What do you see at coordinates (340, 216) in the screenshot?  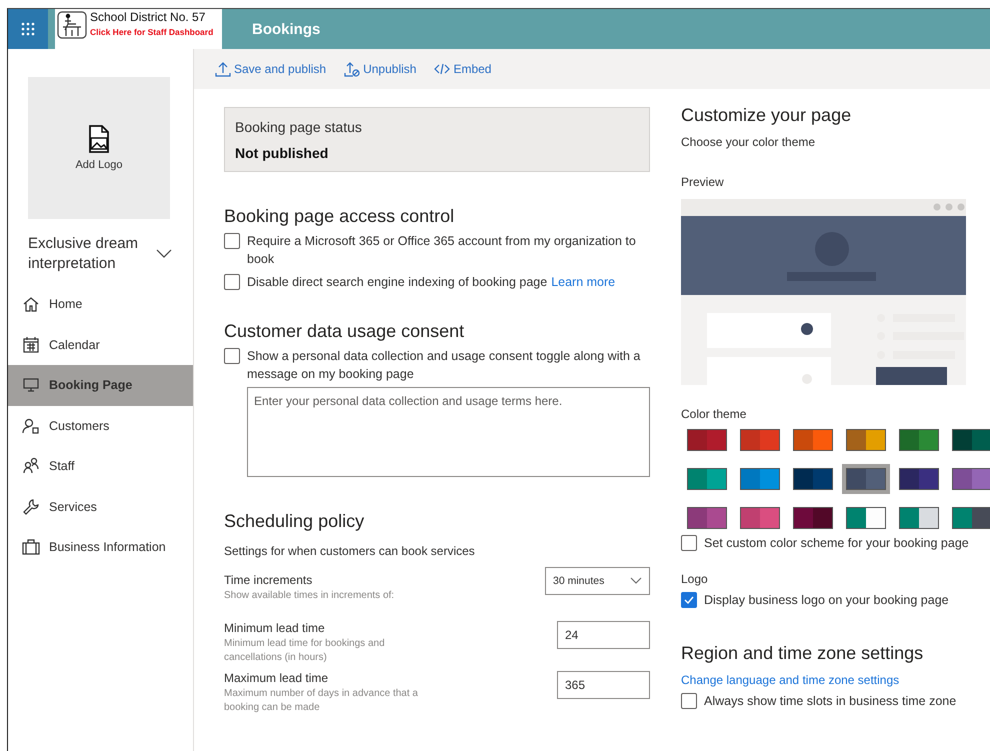 I see `section-heading: Booking page access control` at bounding box center [340, 216].